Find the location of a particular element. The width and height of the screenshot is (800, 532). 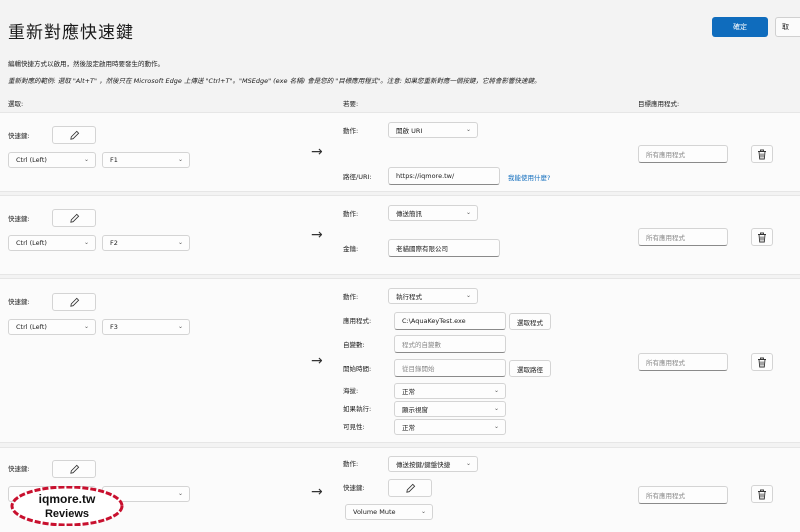

action-value: 執行程式 is located at coordinates (409, 297).